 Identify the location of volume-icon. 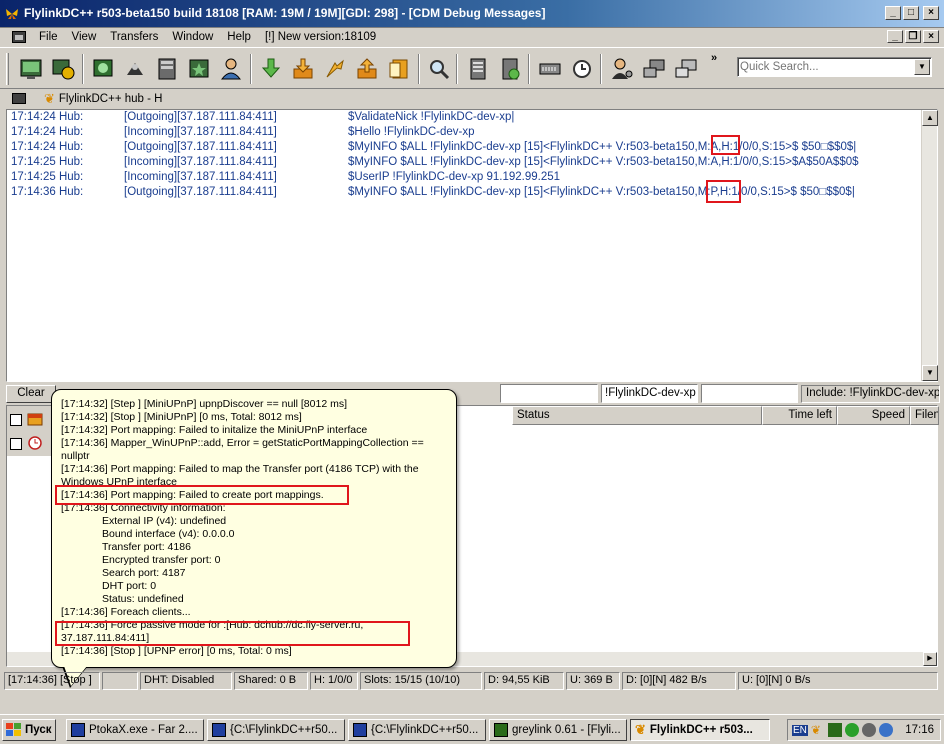
(868, 730).